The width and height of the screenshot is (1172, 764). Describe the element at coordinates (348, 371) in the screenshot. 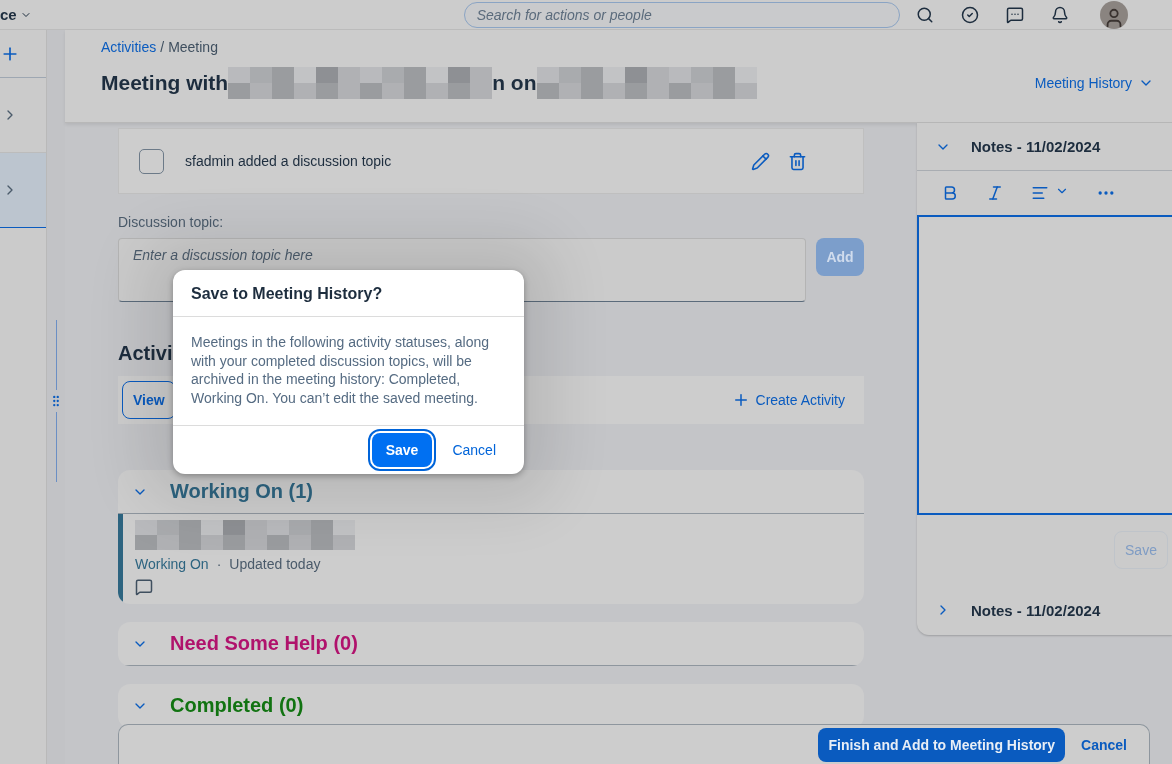

I see `dialog-message: Meetings in the following activity statuses, along with your completed discussion topics, will be archived in the meeting history: Completed, Working On. You can’t edit the saved meeting.` at that location.